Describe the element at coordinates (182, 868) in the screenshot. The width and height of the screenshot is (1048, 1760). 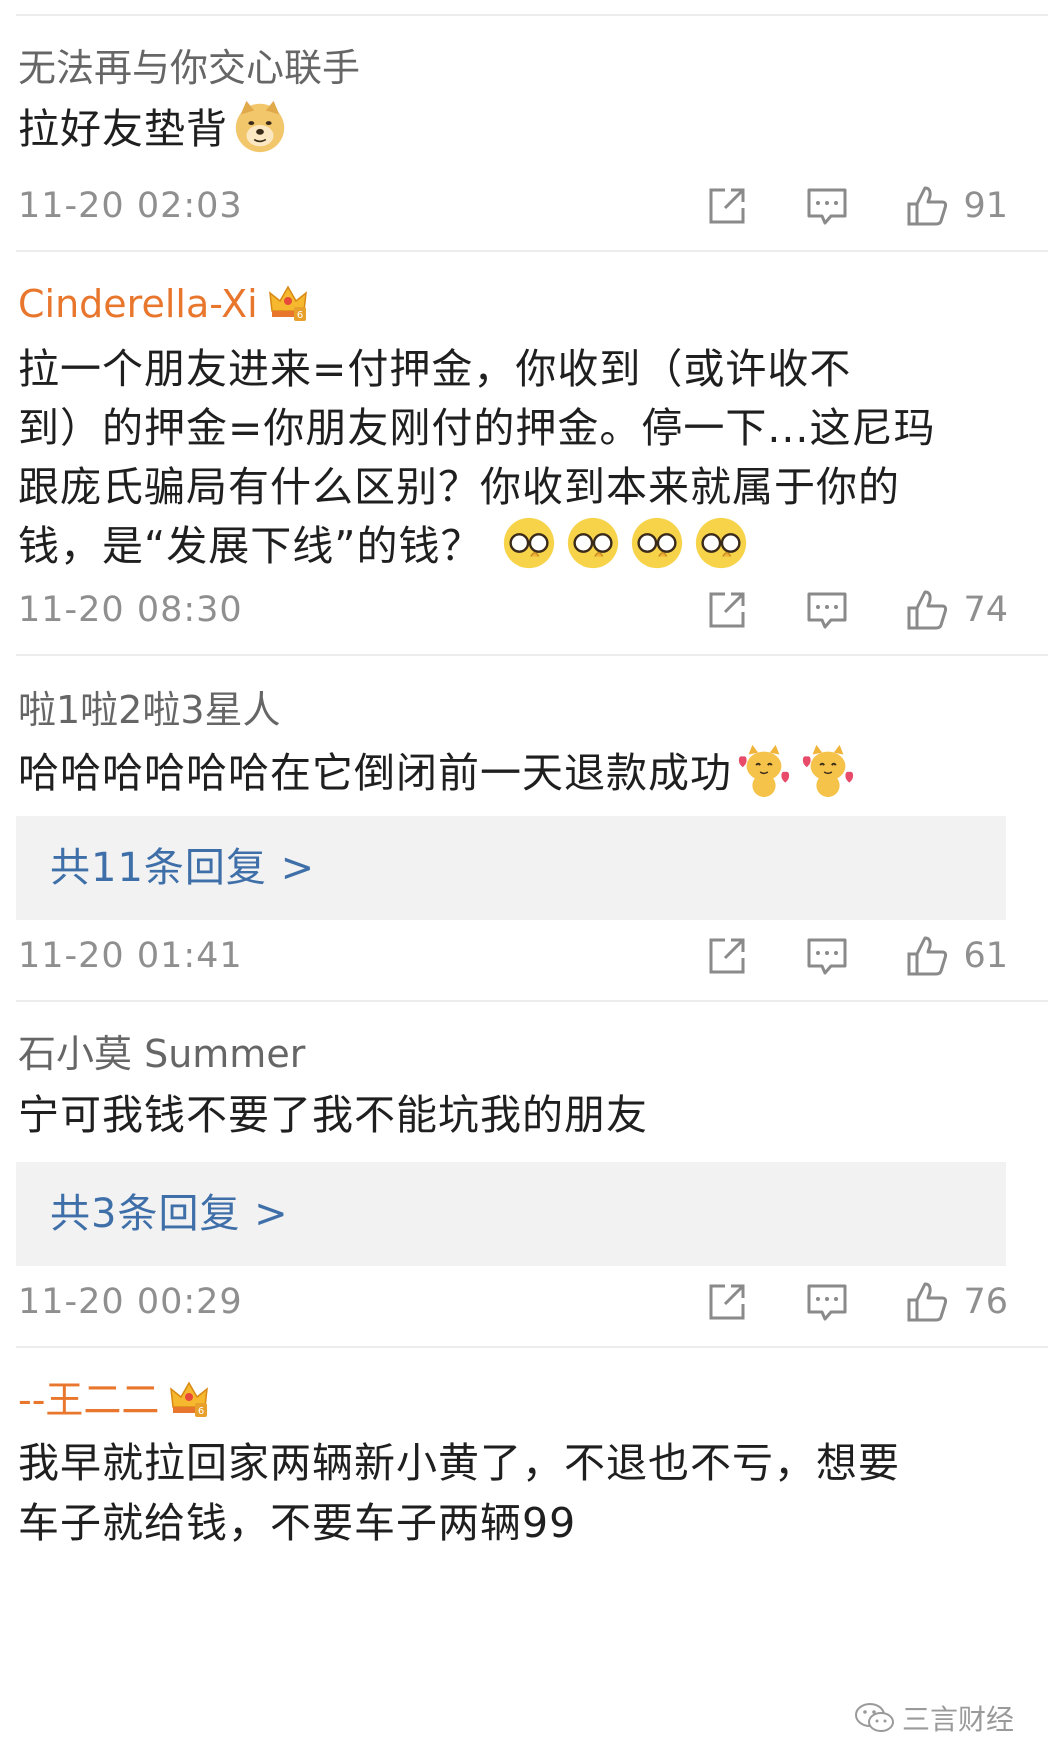
I see `view-replies-link: 共11条回复 >` at that location.